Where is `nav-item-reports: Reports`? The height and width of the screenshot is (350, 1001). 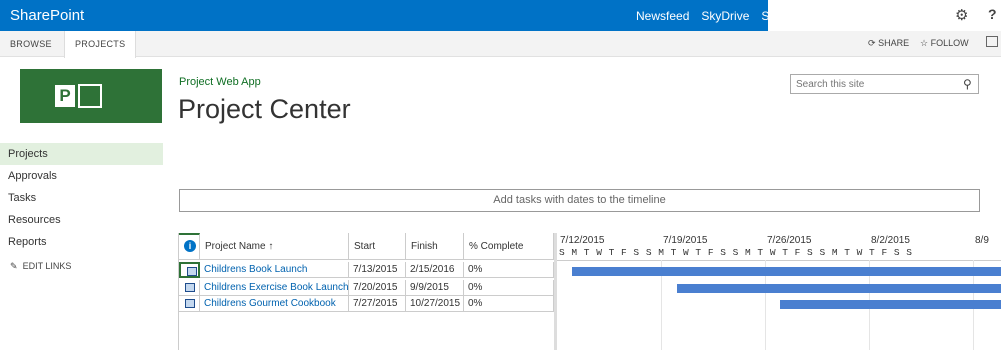
nav-item-reports: Reports is located at coordinates (81, 242).